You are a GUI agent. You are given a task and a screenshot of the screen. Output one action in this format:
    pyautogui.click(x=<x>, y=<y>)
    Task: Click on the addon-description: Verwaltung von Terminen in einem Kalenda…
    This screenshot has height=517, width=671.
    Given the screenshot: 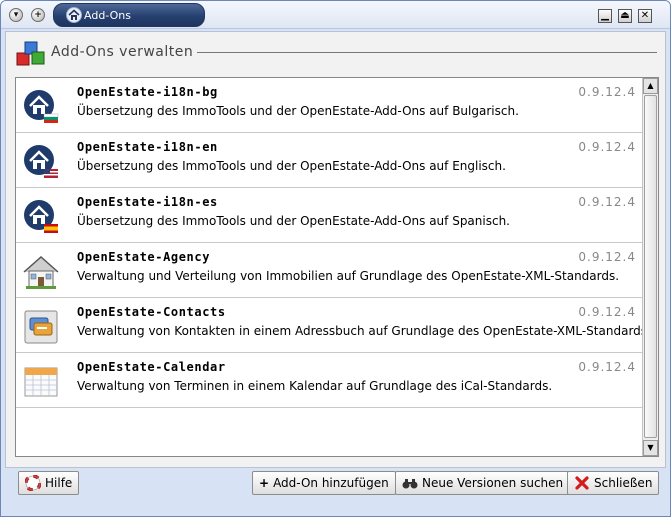 What is the action you would take?
    pyautogui.click(x=315, y=386)
    